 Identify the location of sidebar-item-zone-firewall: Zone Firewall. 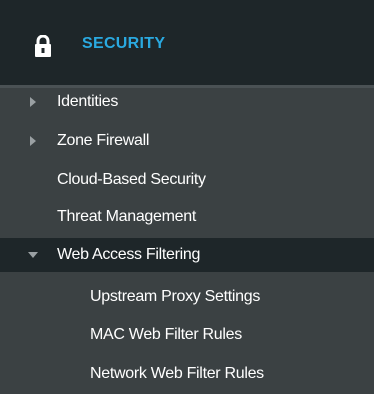
(187, 141).